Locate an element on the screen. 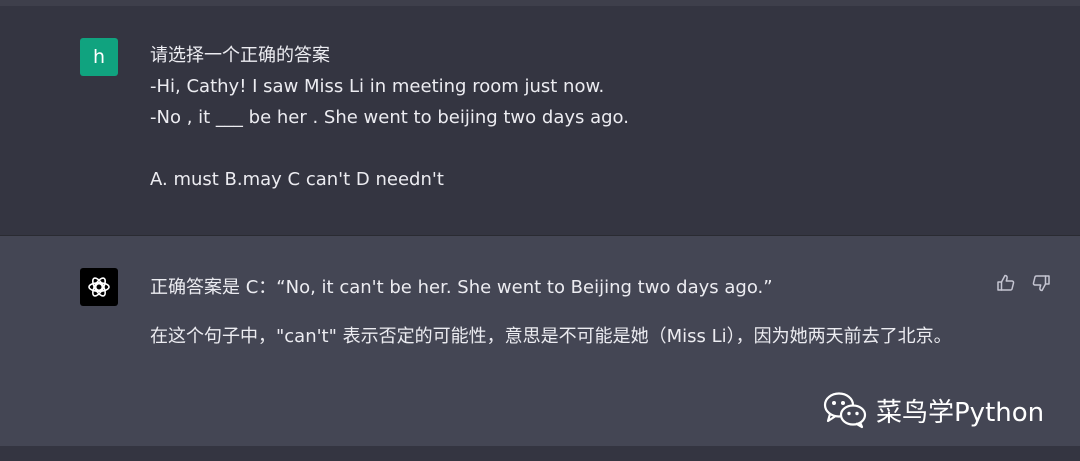 The width and height of the screenshot is (1080, 461). thumbs-up-icon is located at coordinates (1006, 283).